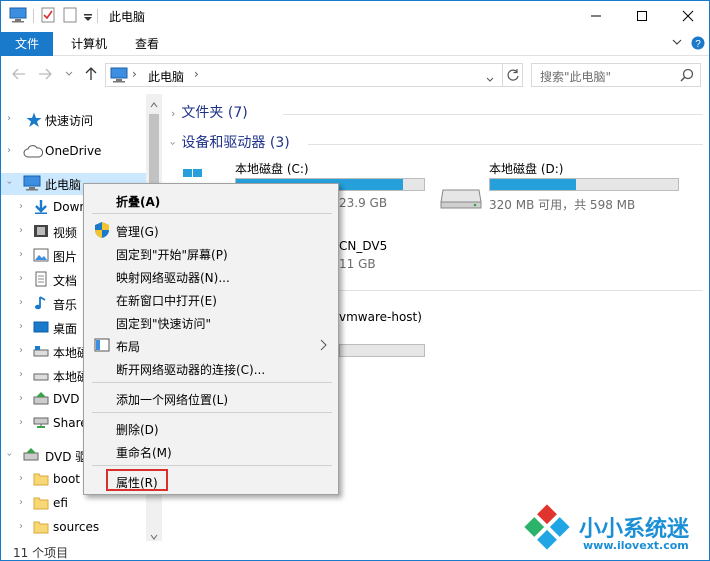 This screenshot has width=710, height=561. What do you see at coordinates (211, 253) in the screenshot?
I see `menu-item-pin-to-start: 固定到"开始"屏幕(P)` at bounding box center [211, 253].